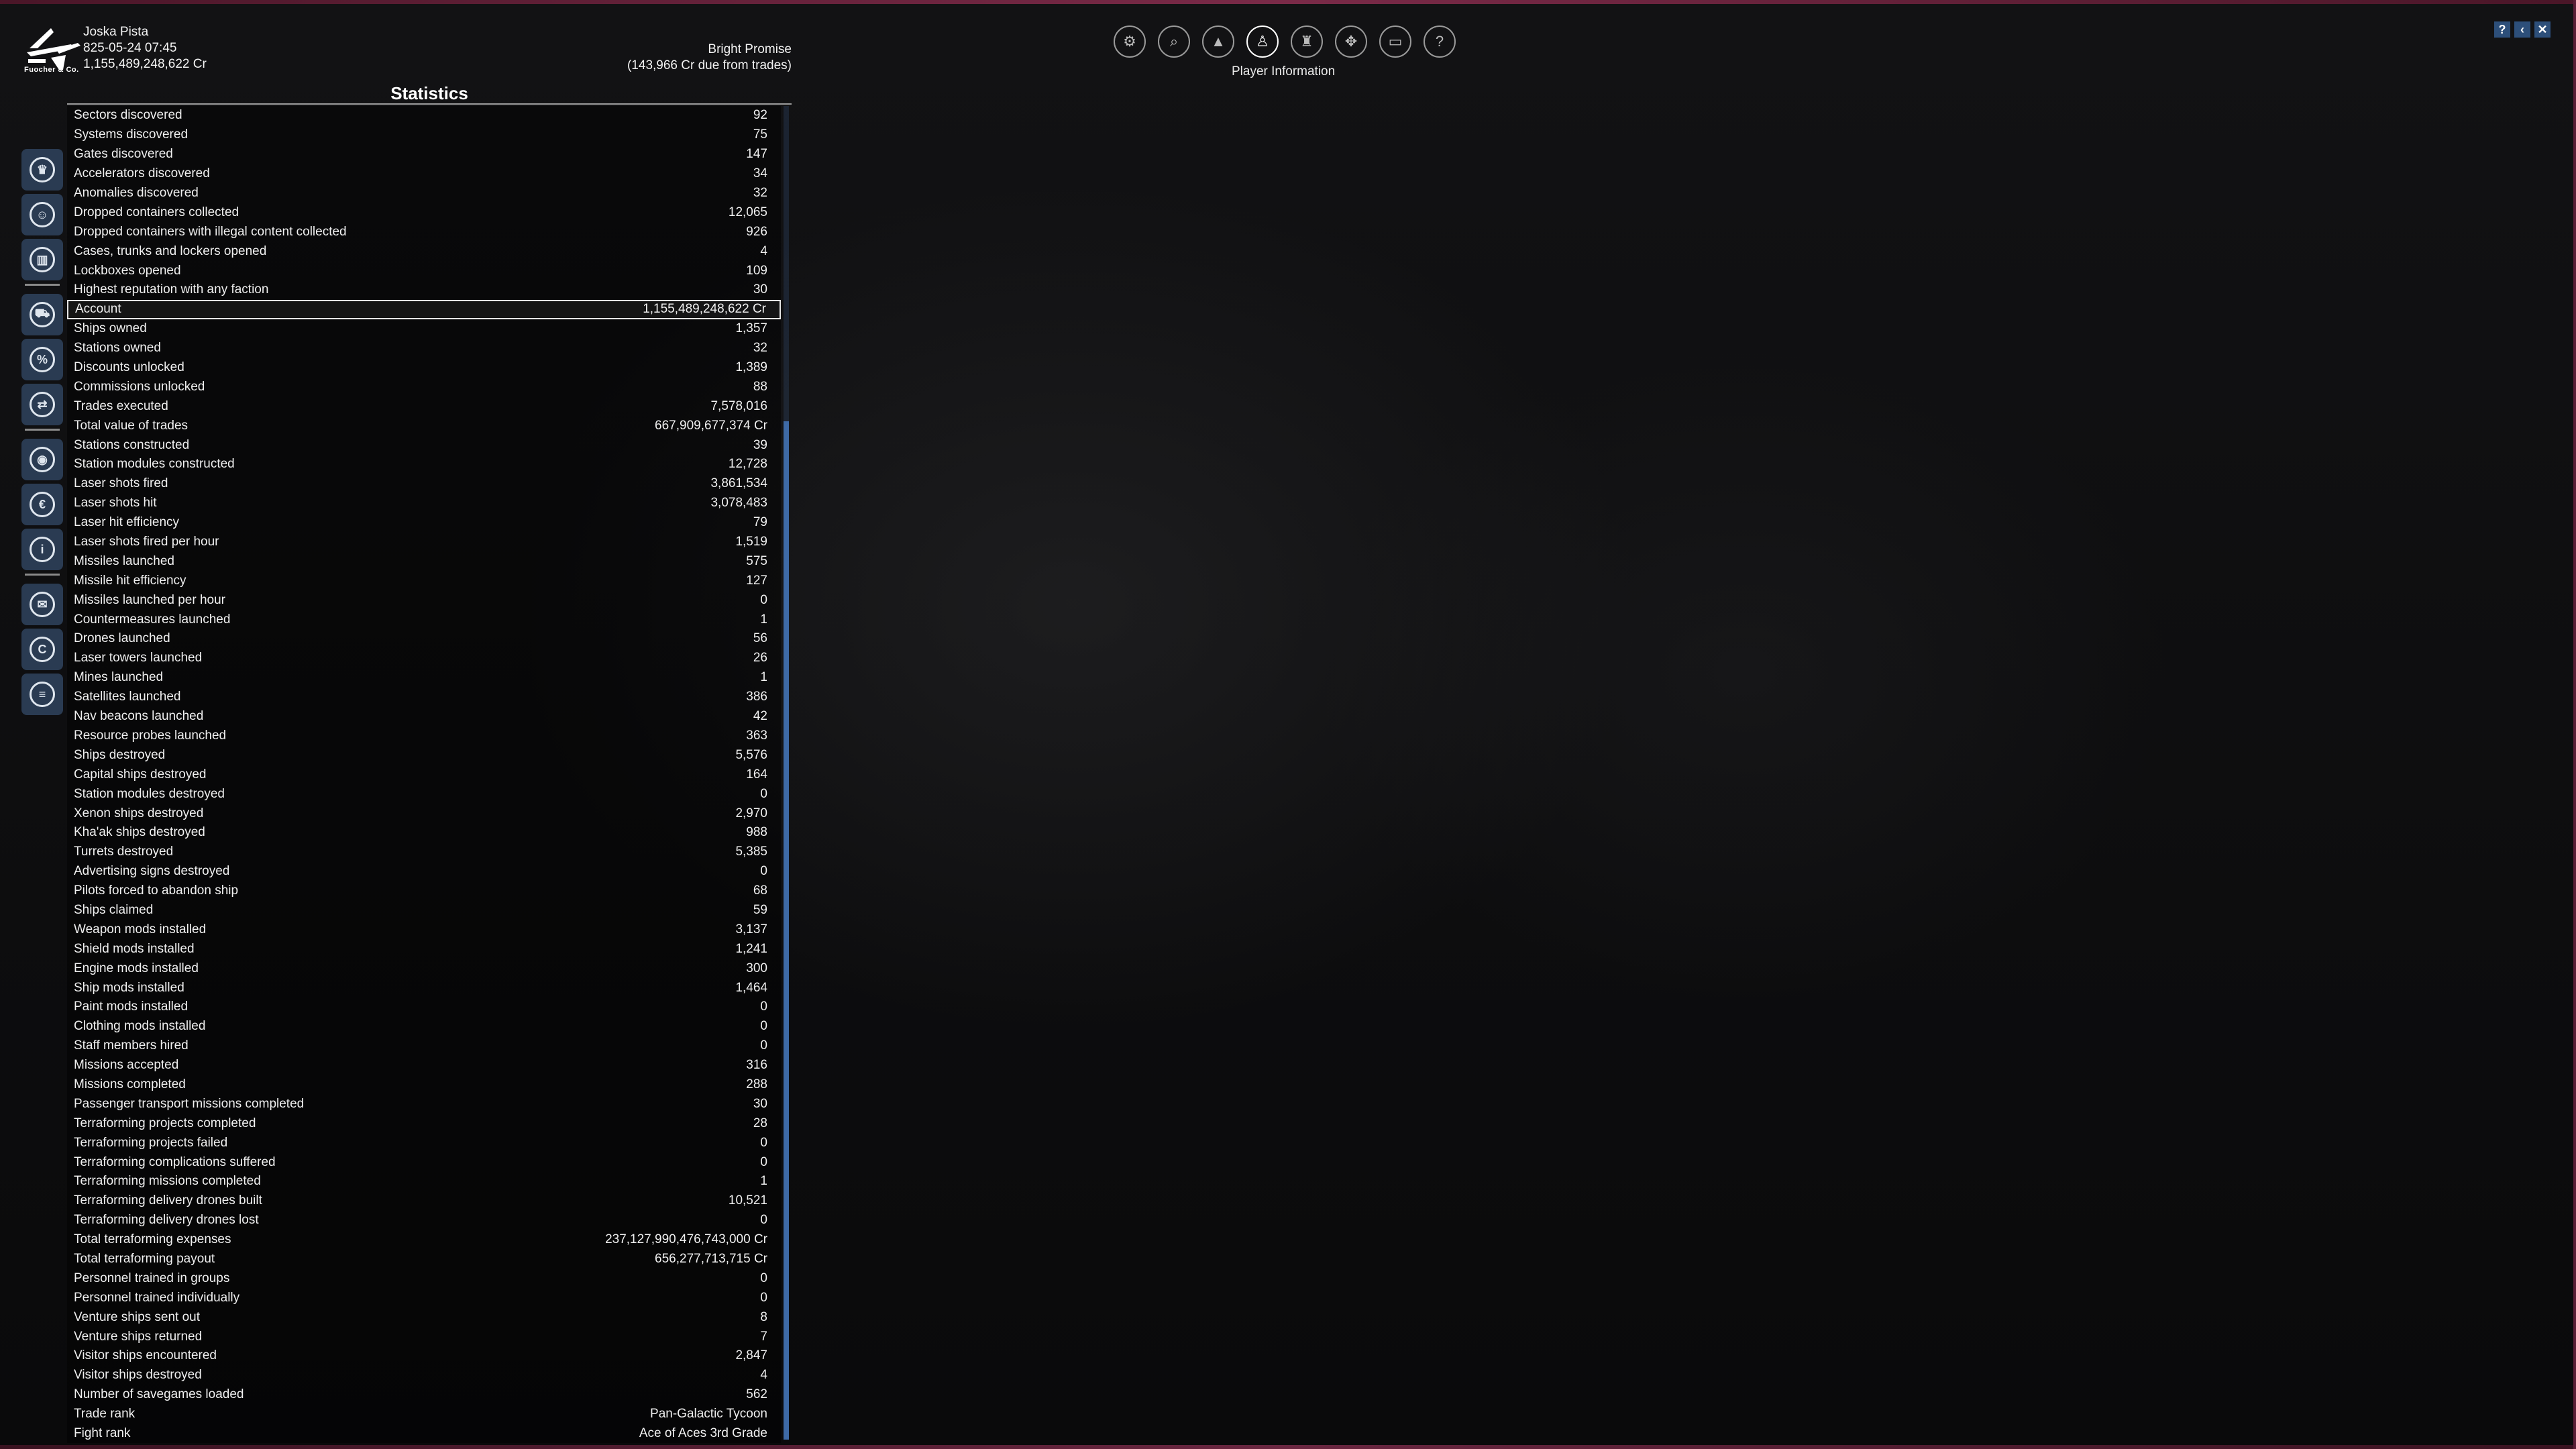 The height and width of the screenshot is (1449, 2576). I want to click on sidebar-people-icon: ☺, so click(42, 214).